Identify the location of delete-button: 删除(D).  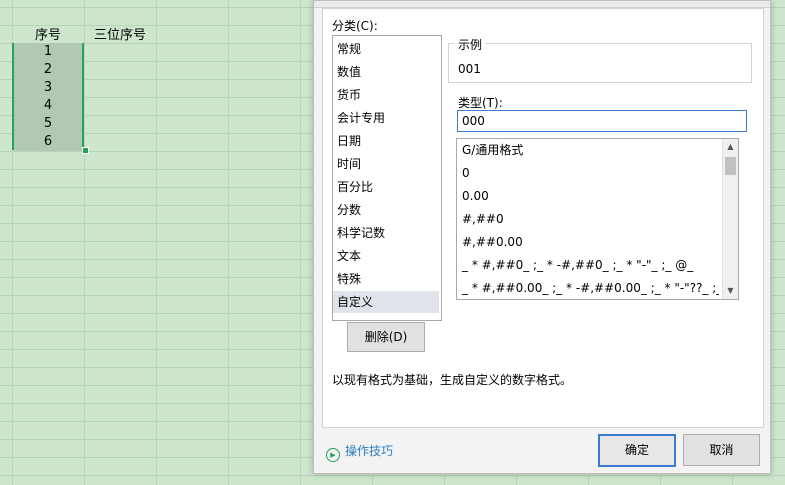
(386, 337).